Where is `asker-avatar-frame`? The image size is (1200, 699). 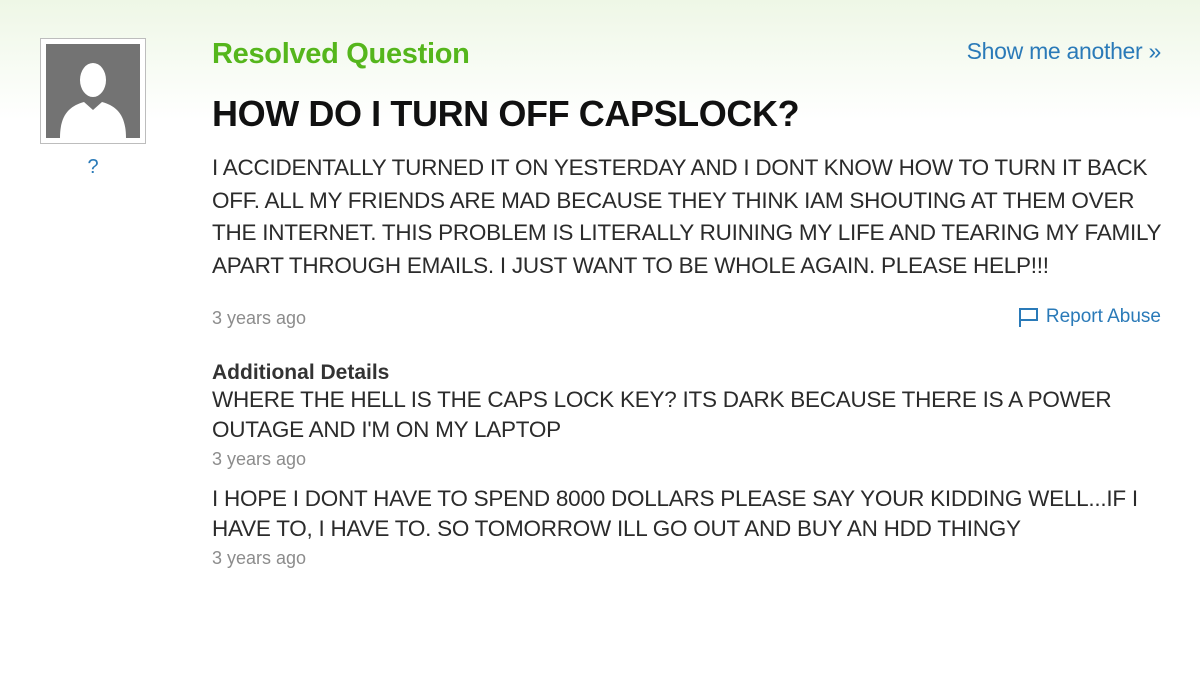
asker-avatar-frame is located at coordinates (93, 91).